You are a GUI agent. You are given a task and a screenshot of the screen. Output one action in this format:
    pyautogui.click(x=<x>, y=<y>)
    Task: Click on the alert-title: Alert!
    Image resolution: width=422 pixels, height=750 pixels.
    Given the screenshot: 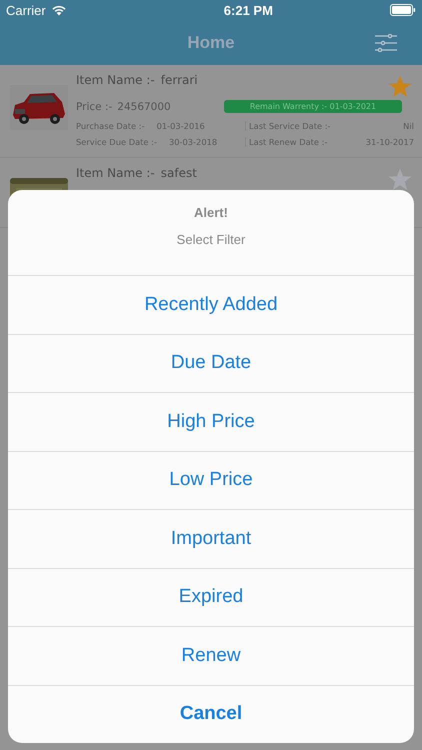 What is the action you would take?
    pyautogui.click(x=211, y=212)
    